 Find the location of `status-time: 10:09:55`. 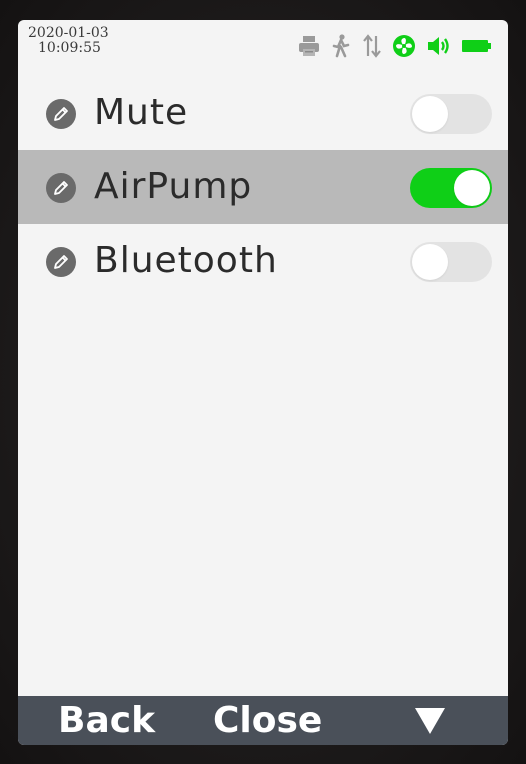

status-time: 10:09:55 is located at coordinates (69, 48).